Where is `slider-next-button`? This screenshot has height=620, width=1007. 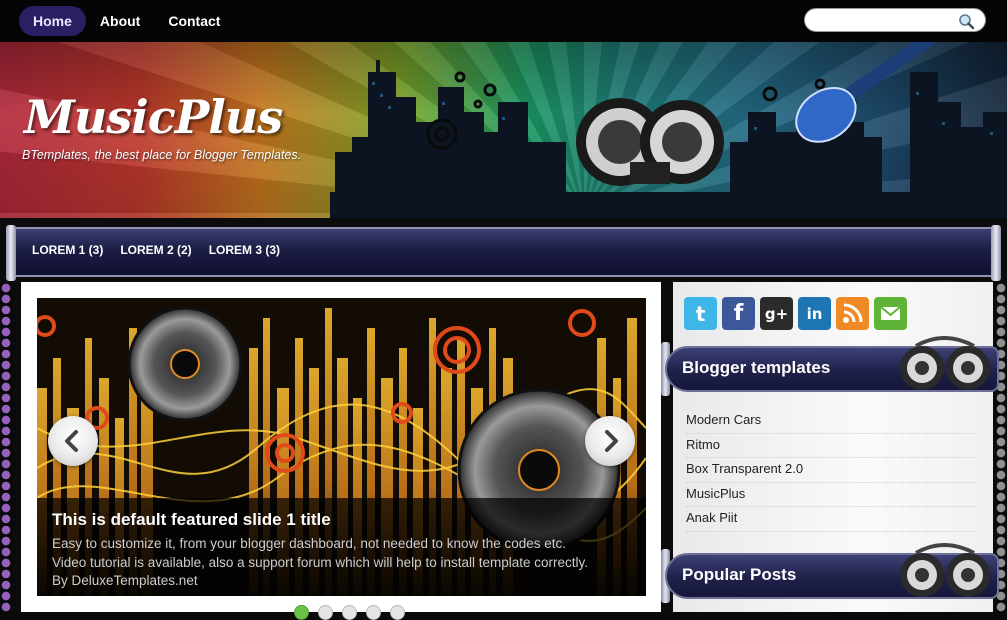
slider-next-button is located at coordinates (610, 441).